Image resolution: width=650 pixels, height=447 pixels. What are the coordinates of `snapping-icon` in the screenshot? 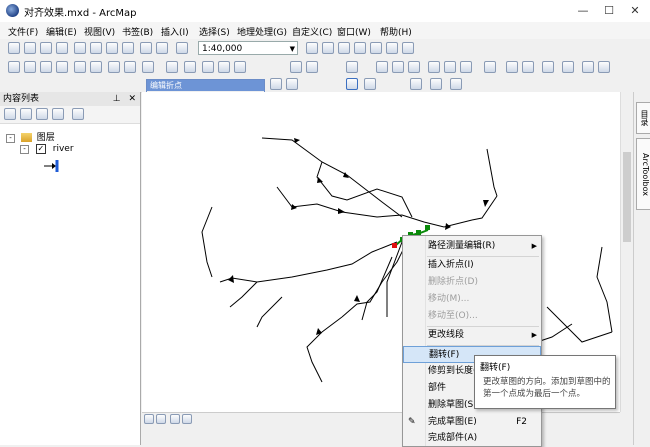 It's located at (416, 84).